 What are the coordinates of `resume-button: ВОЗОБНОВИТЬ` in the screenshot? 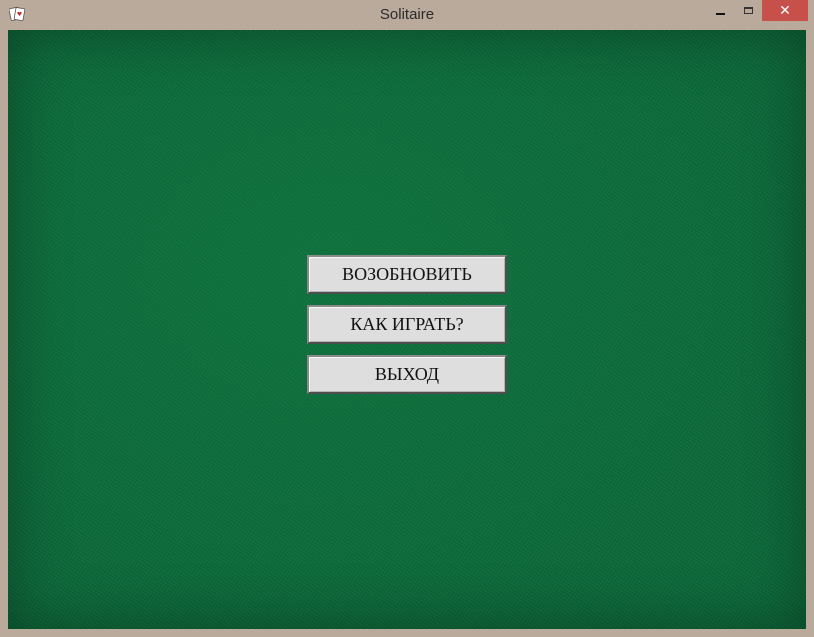 It's located at (407, 274).